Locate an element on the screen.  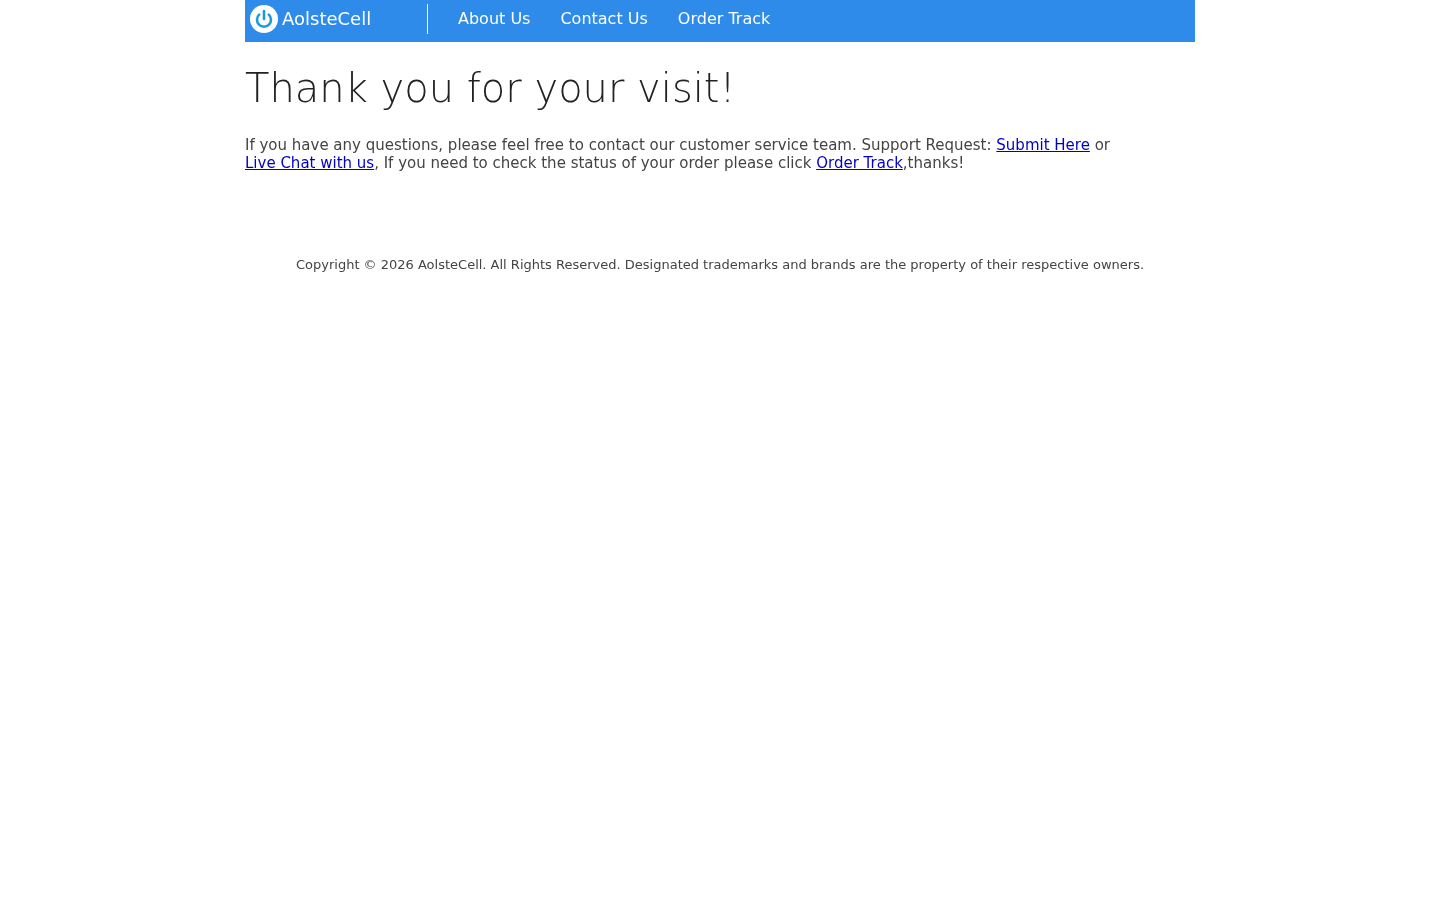
brand-logo-link: AolsteCell is located at coordinates (311, 19).